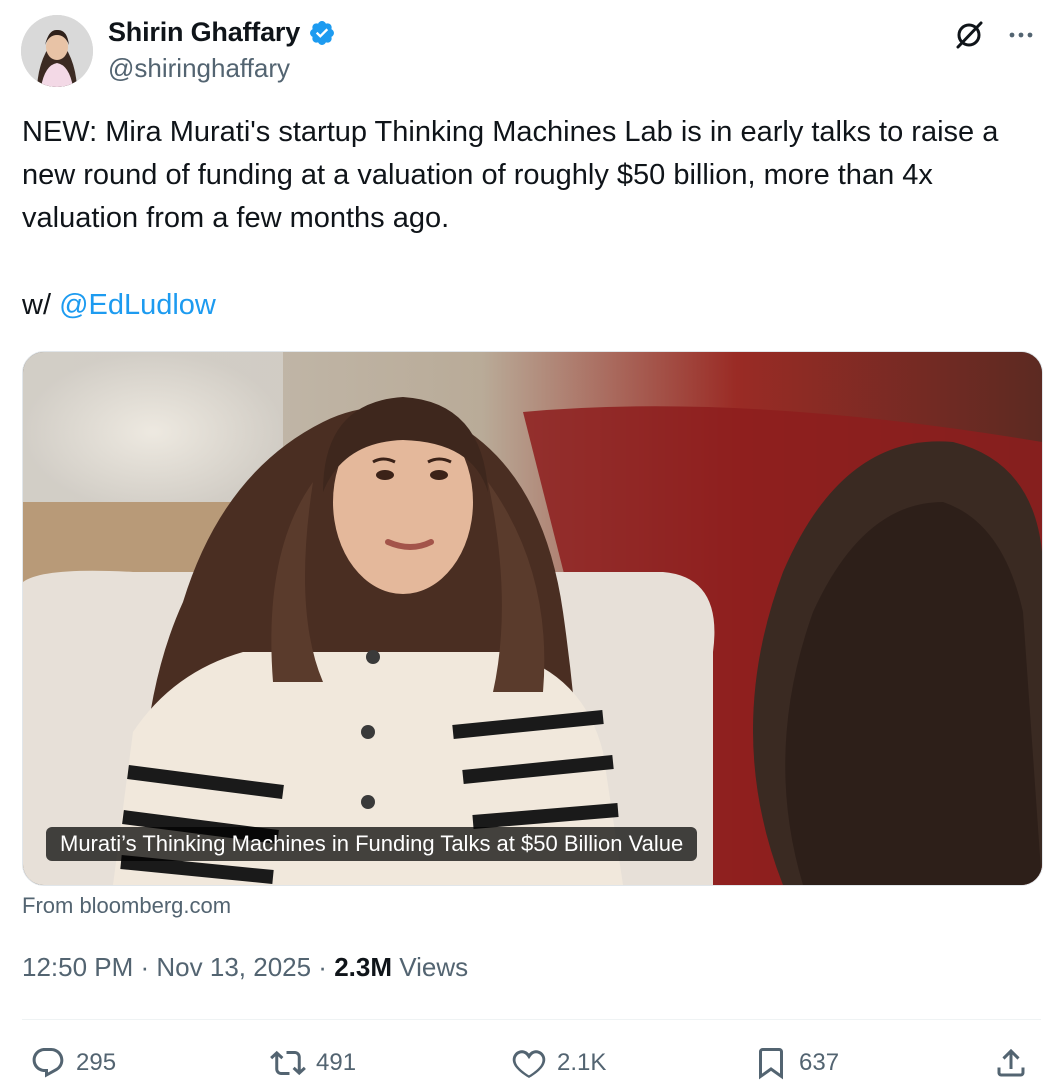 This screenshot has height=1092, width=1056. I want to click on tweet-time: 12:50 PM, so click(77, 967).